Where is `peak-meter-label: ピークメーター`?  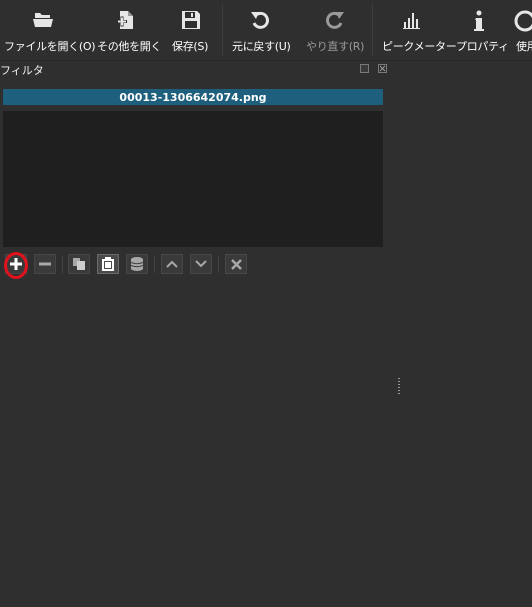 peak-meter-label: ピークメーター is located at coordinates (419, 46).